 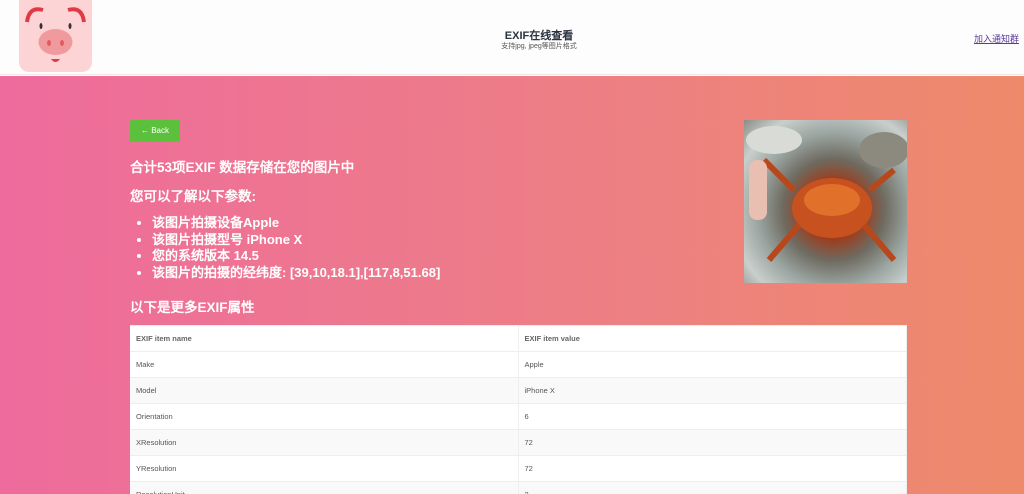 I want to click on exif-name-cell: Orientation, so click(x=324, y=416).